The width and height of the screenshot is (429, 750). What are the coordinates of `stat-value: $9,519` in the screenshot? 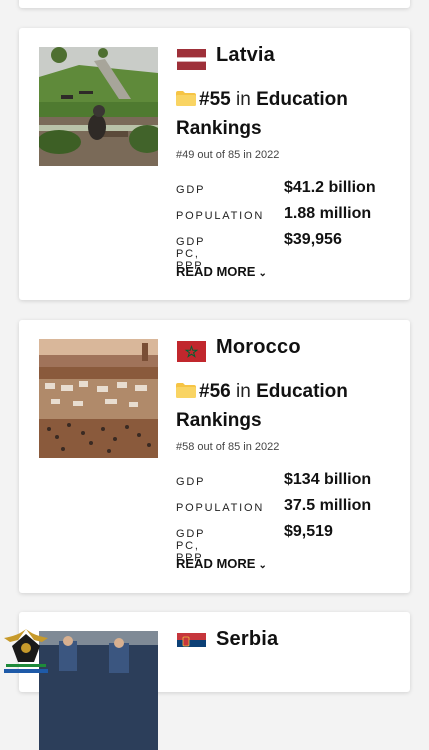 It's located at (308, 531).